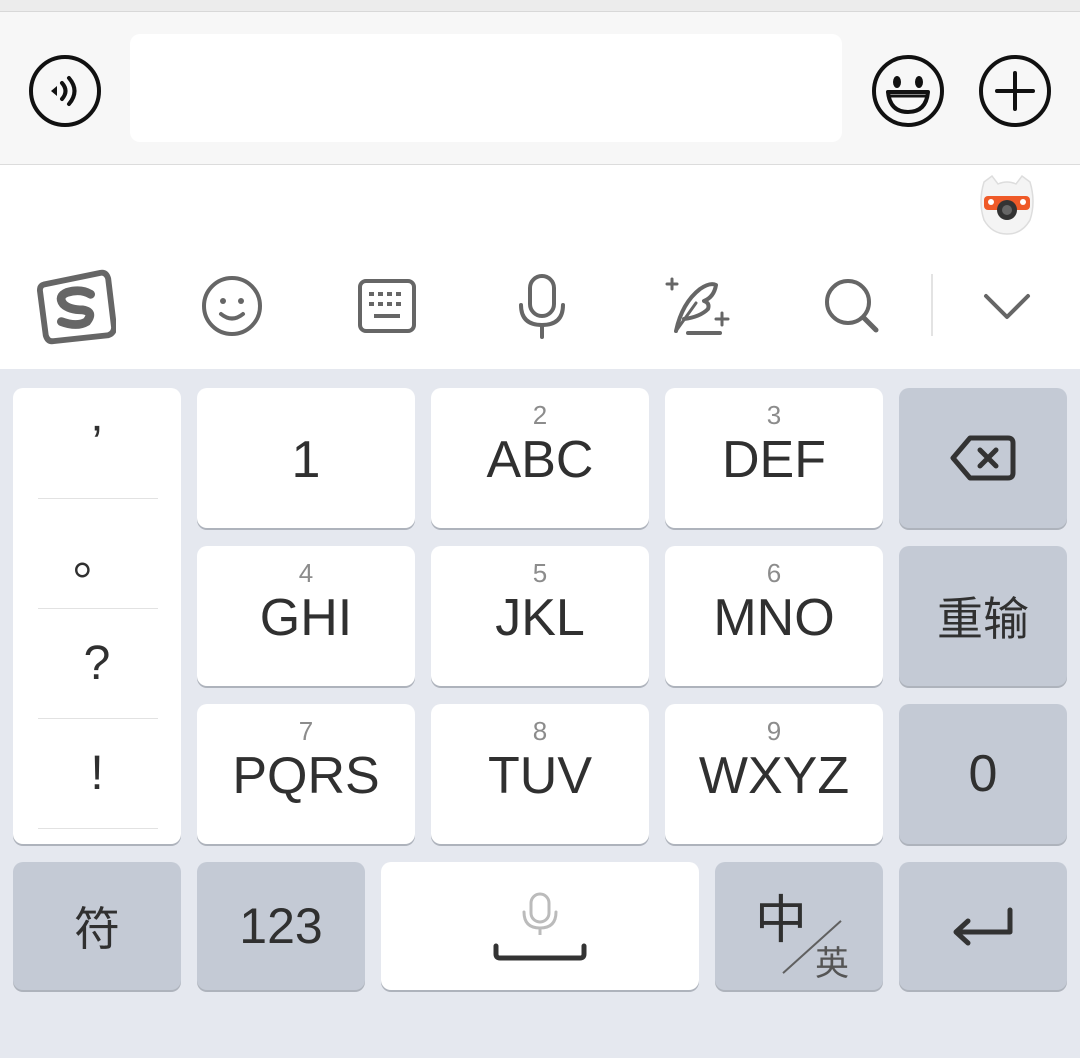 The width and height of the screenshot is (1080, 1058). Describe the element at coordinates (387, 306) in the screenshot. I see `keyboard-icon` at that location.